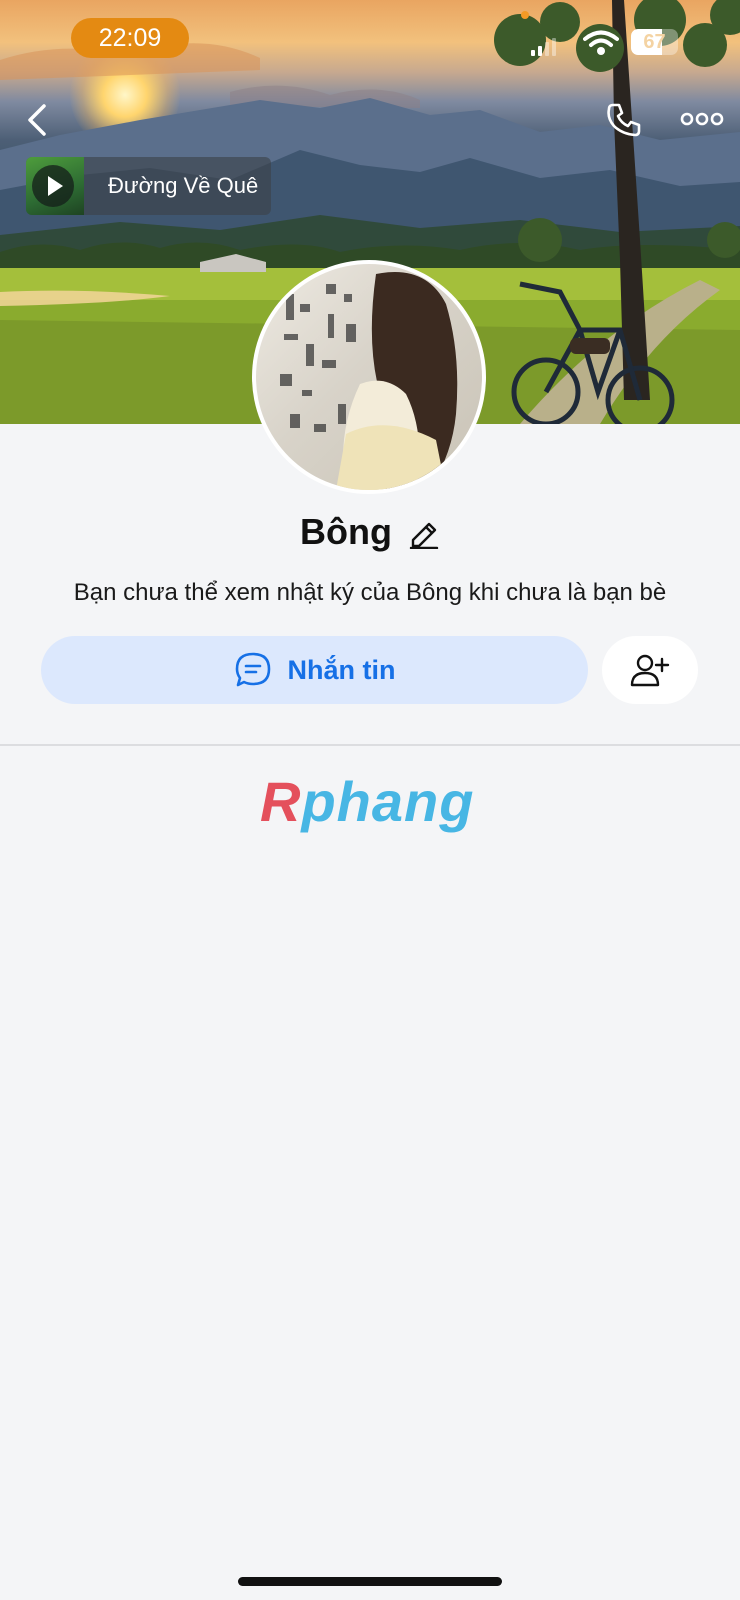 This screenshot has height=1600, width=740. What do you see at coordinates (346, 531) in the screenshot?
I see `profile-name: Bông` at bounding box center [346, 531].